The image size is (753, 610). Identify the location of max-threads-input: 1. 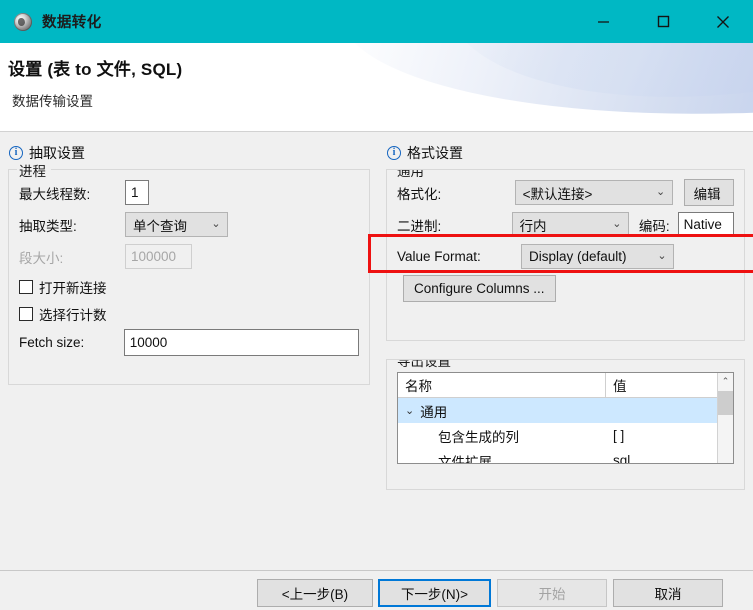
(137, 192).